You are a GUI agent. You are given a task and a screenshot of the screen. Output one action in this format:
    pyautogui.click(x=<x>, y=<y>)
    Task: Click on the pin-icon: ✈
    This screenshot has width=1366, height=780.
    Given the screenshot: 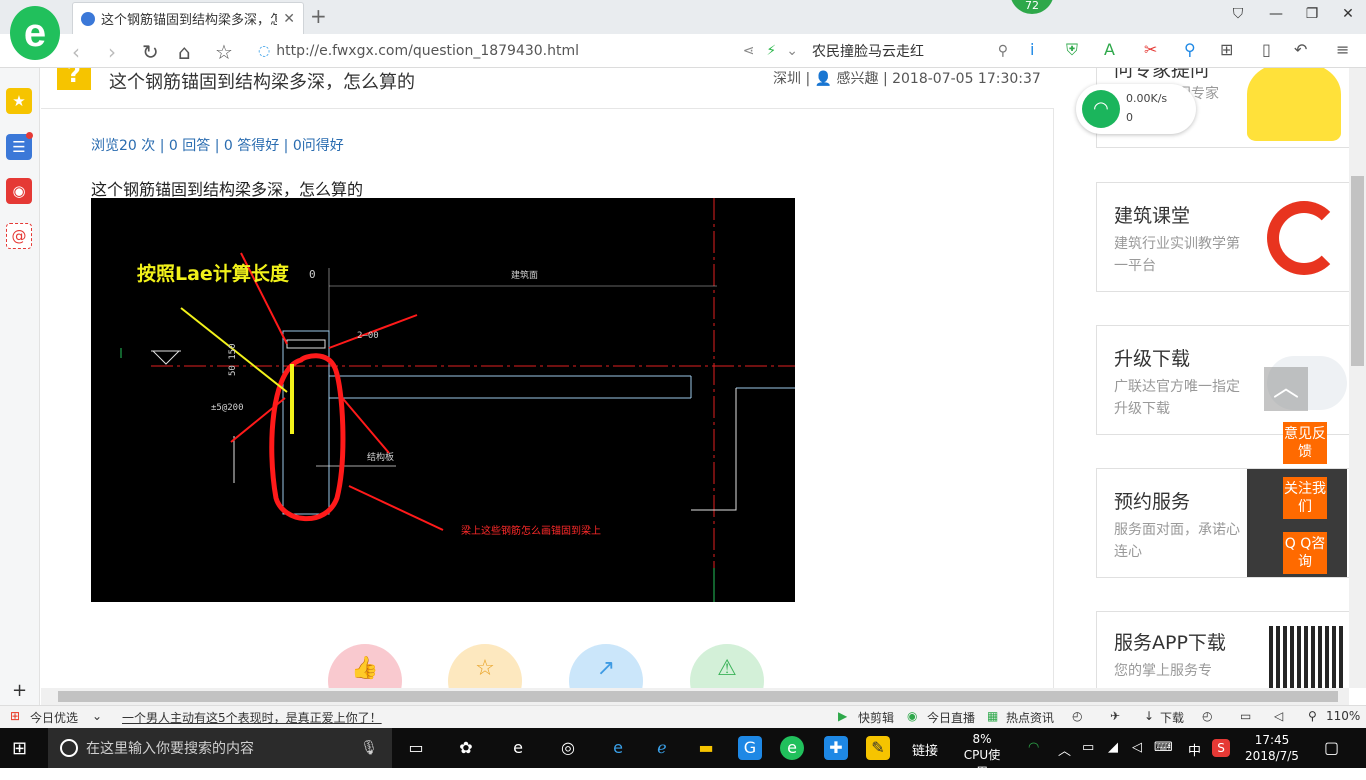 What is the action you would take?
    pyautogui.click(x=1115, y=716)
    